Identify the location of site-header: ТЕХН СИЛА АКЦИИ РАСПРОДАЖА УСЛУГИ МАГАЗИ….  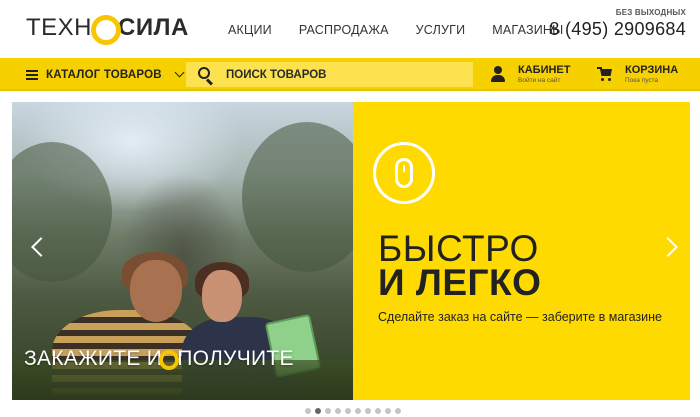
(350, 29).